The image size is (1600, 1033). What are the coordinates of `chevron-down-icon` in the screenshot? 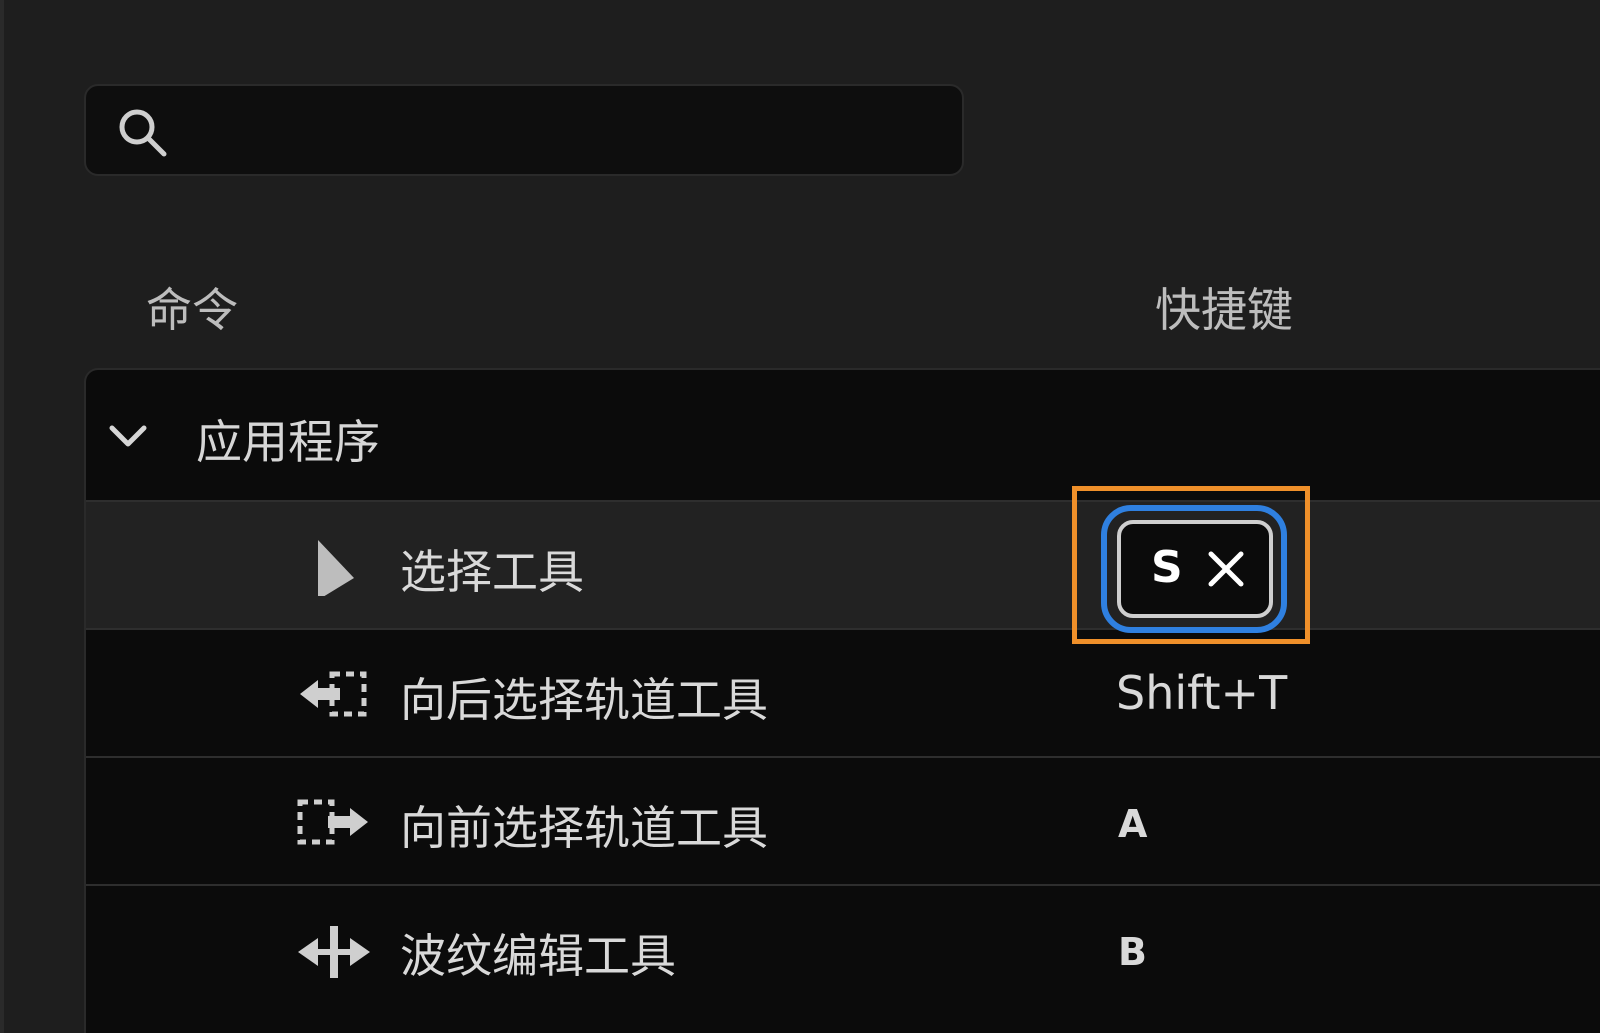 It's located at (128, 436).